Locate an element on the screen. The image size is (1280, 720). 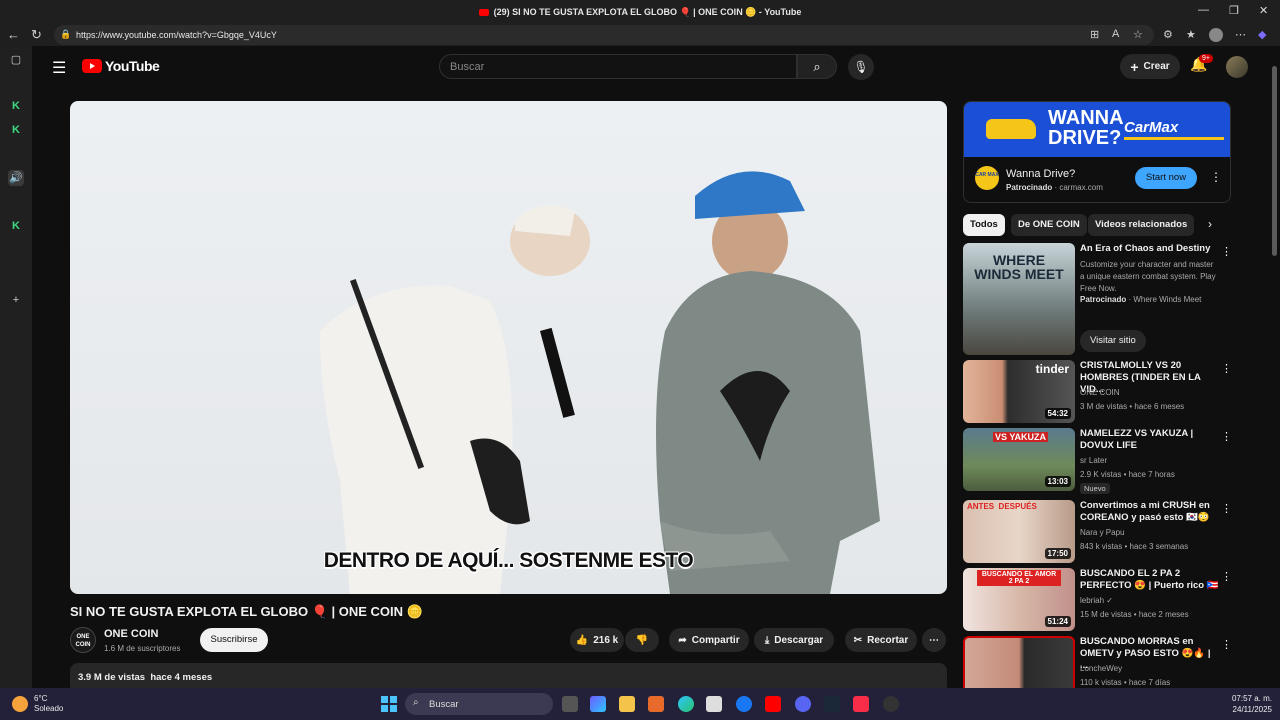
ad-banner: WANNA DRIVE? CarMax is located at coordinates (1097, 129).